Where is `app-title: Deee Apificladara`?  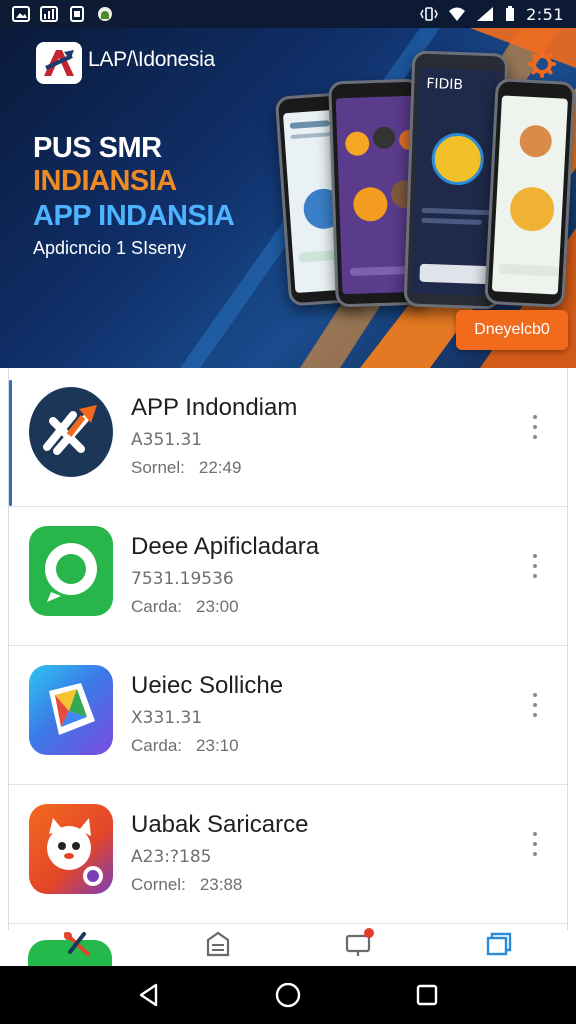 app-title: Deee Apificladara is located at coordinates (225, 546).